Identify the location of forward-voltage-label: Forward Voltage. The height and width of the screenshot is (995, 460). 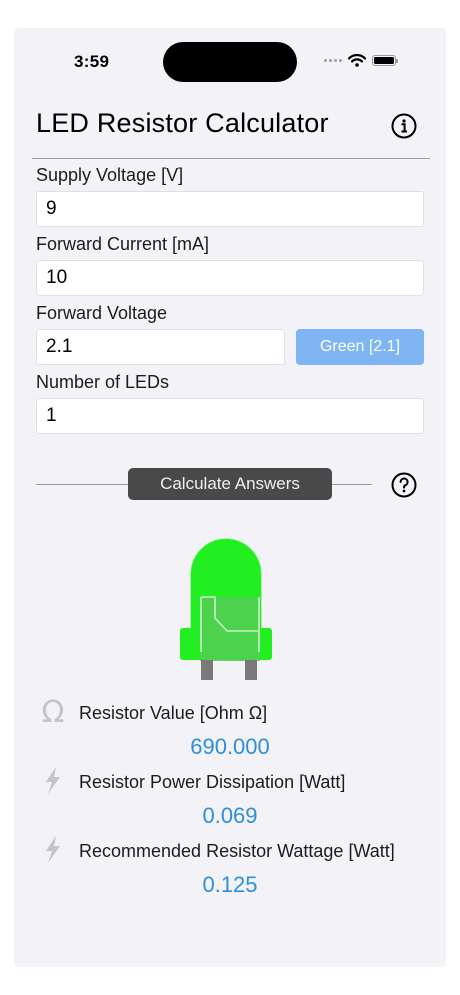
(102, 313).